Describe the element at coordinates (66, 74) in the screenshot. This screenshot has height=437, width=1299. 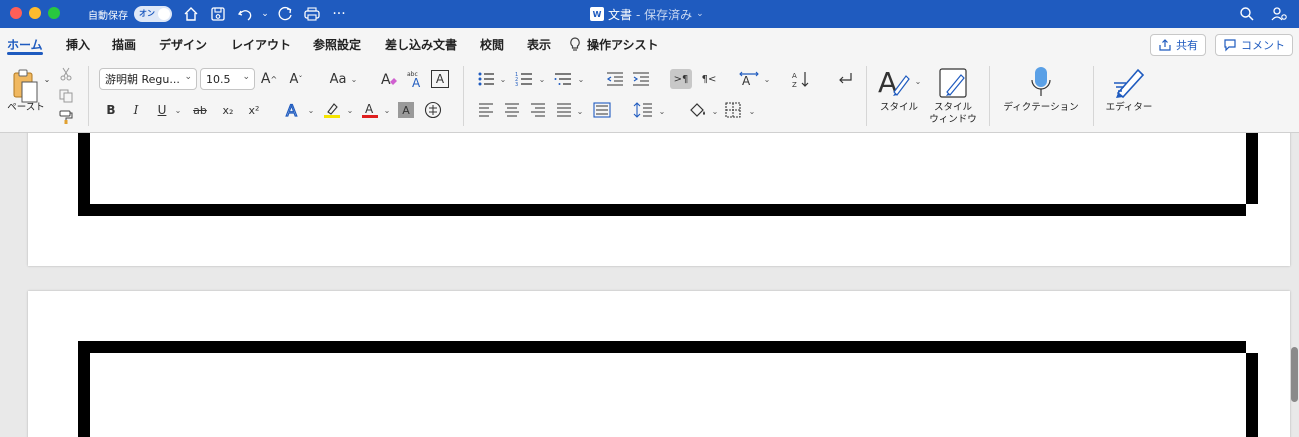
I see `cut-icon` at that location.